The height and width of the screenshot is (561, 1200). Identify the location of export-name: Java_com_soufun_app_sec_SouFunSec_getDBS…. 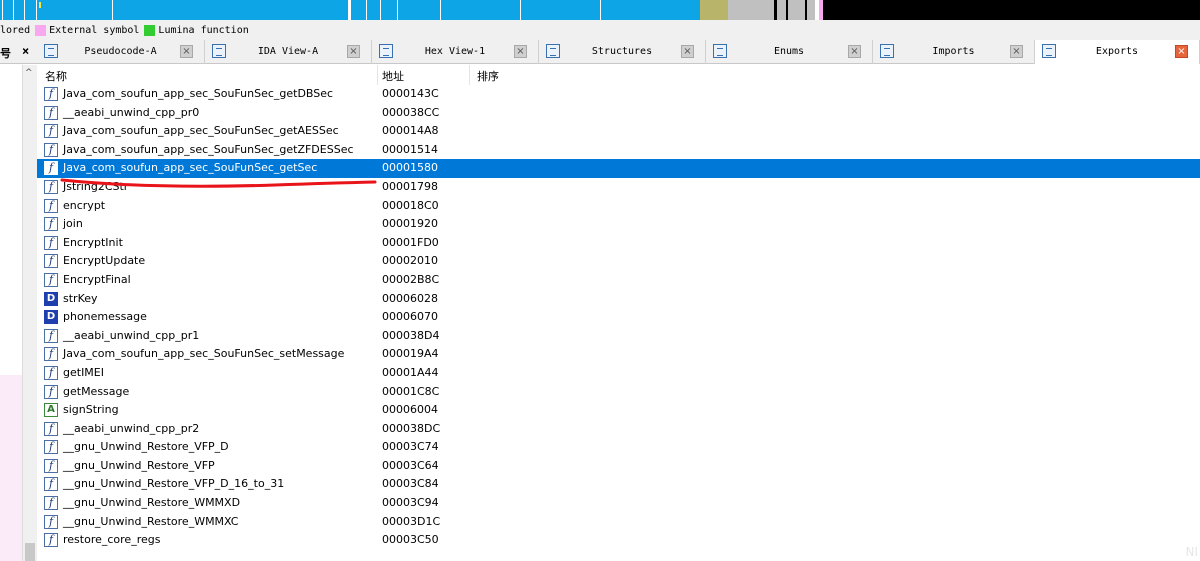
(198, 93).